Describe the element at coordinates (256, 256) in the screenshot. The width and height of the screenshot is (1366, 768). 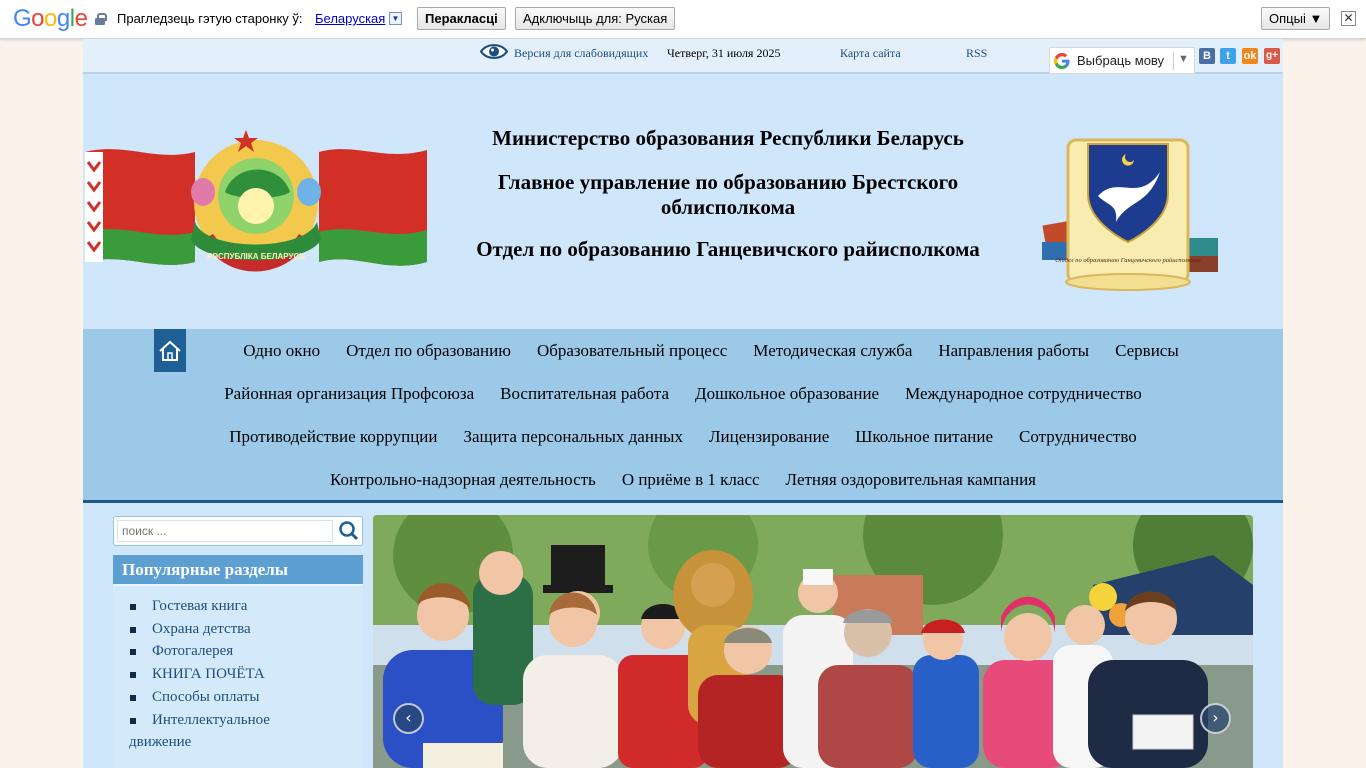
I see `svg-text: РЭСПУБЛІКА БЕЛАРУСЬ` at that location.